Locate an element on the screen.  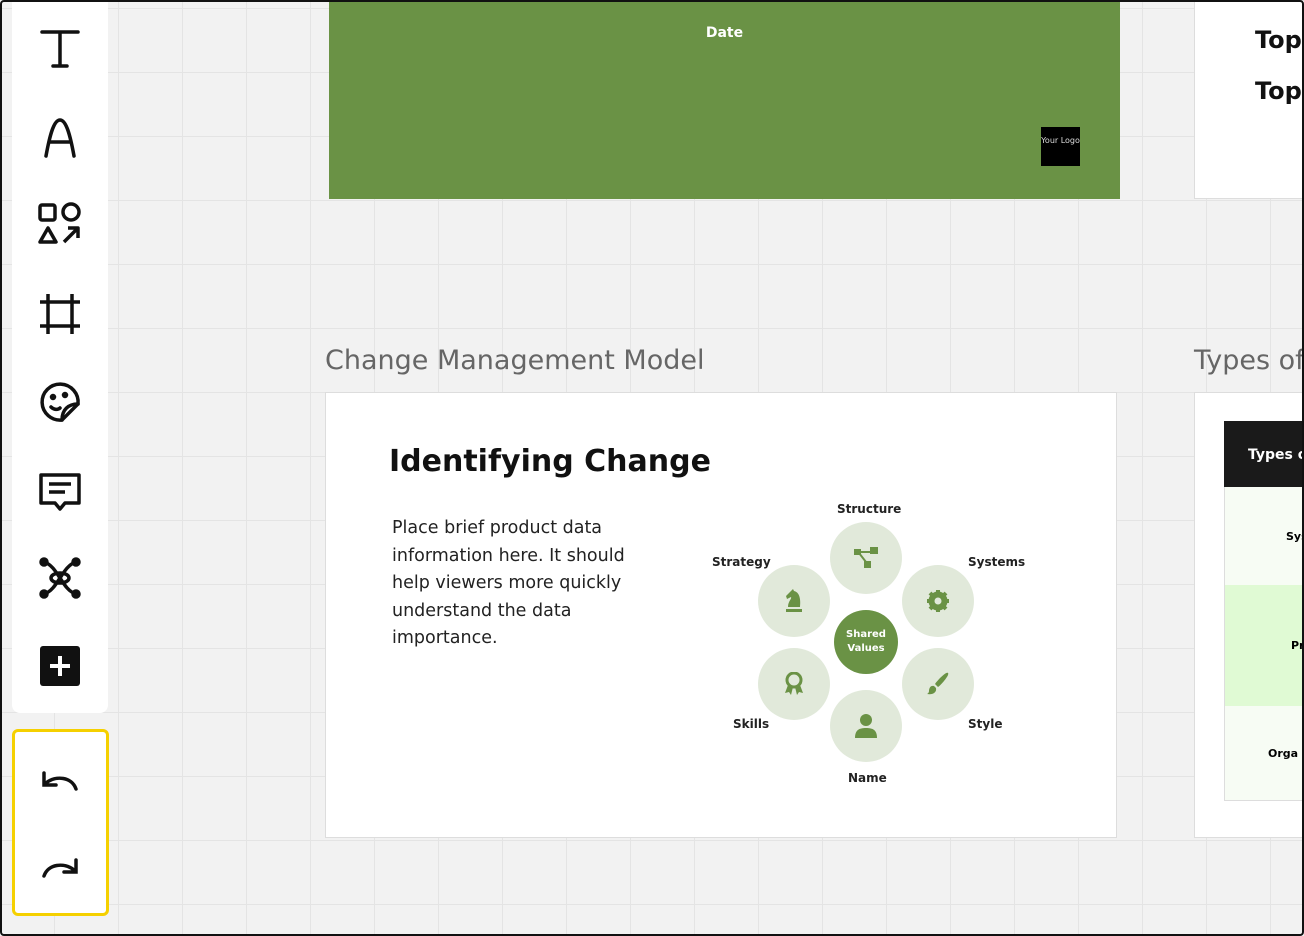
node-systems is located at coordinates (938, 601).